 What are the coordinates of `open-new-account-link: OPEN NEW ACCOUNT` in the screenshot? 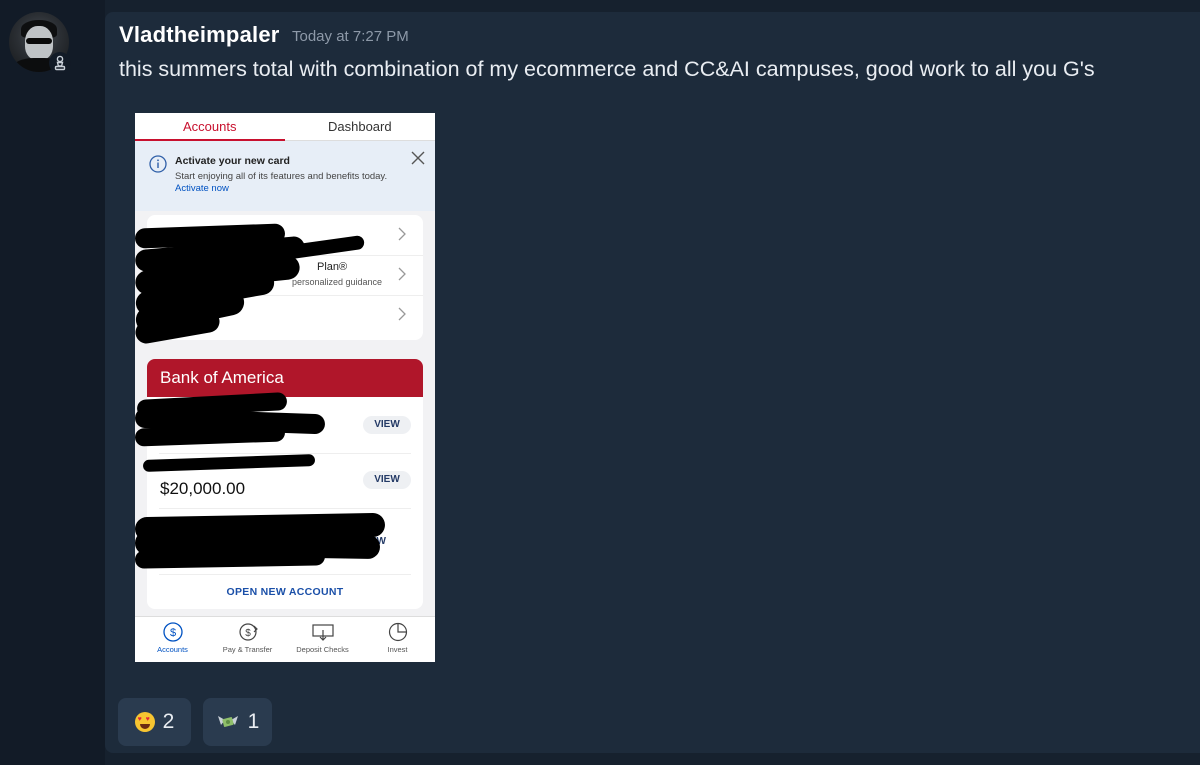 It's located at (285, 592).